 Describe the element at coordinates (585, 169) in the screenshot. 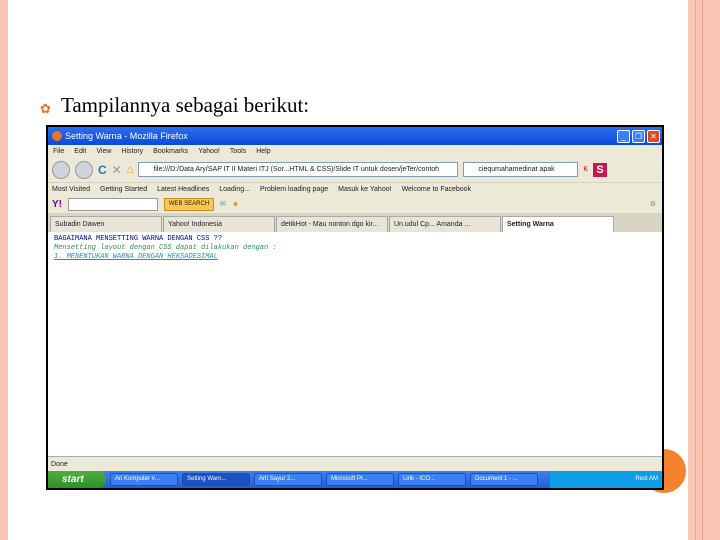

I see `addon-icon: K` at that location.